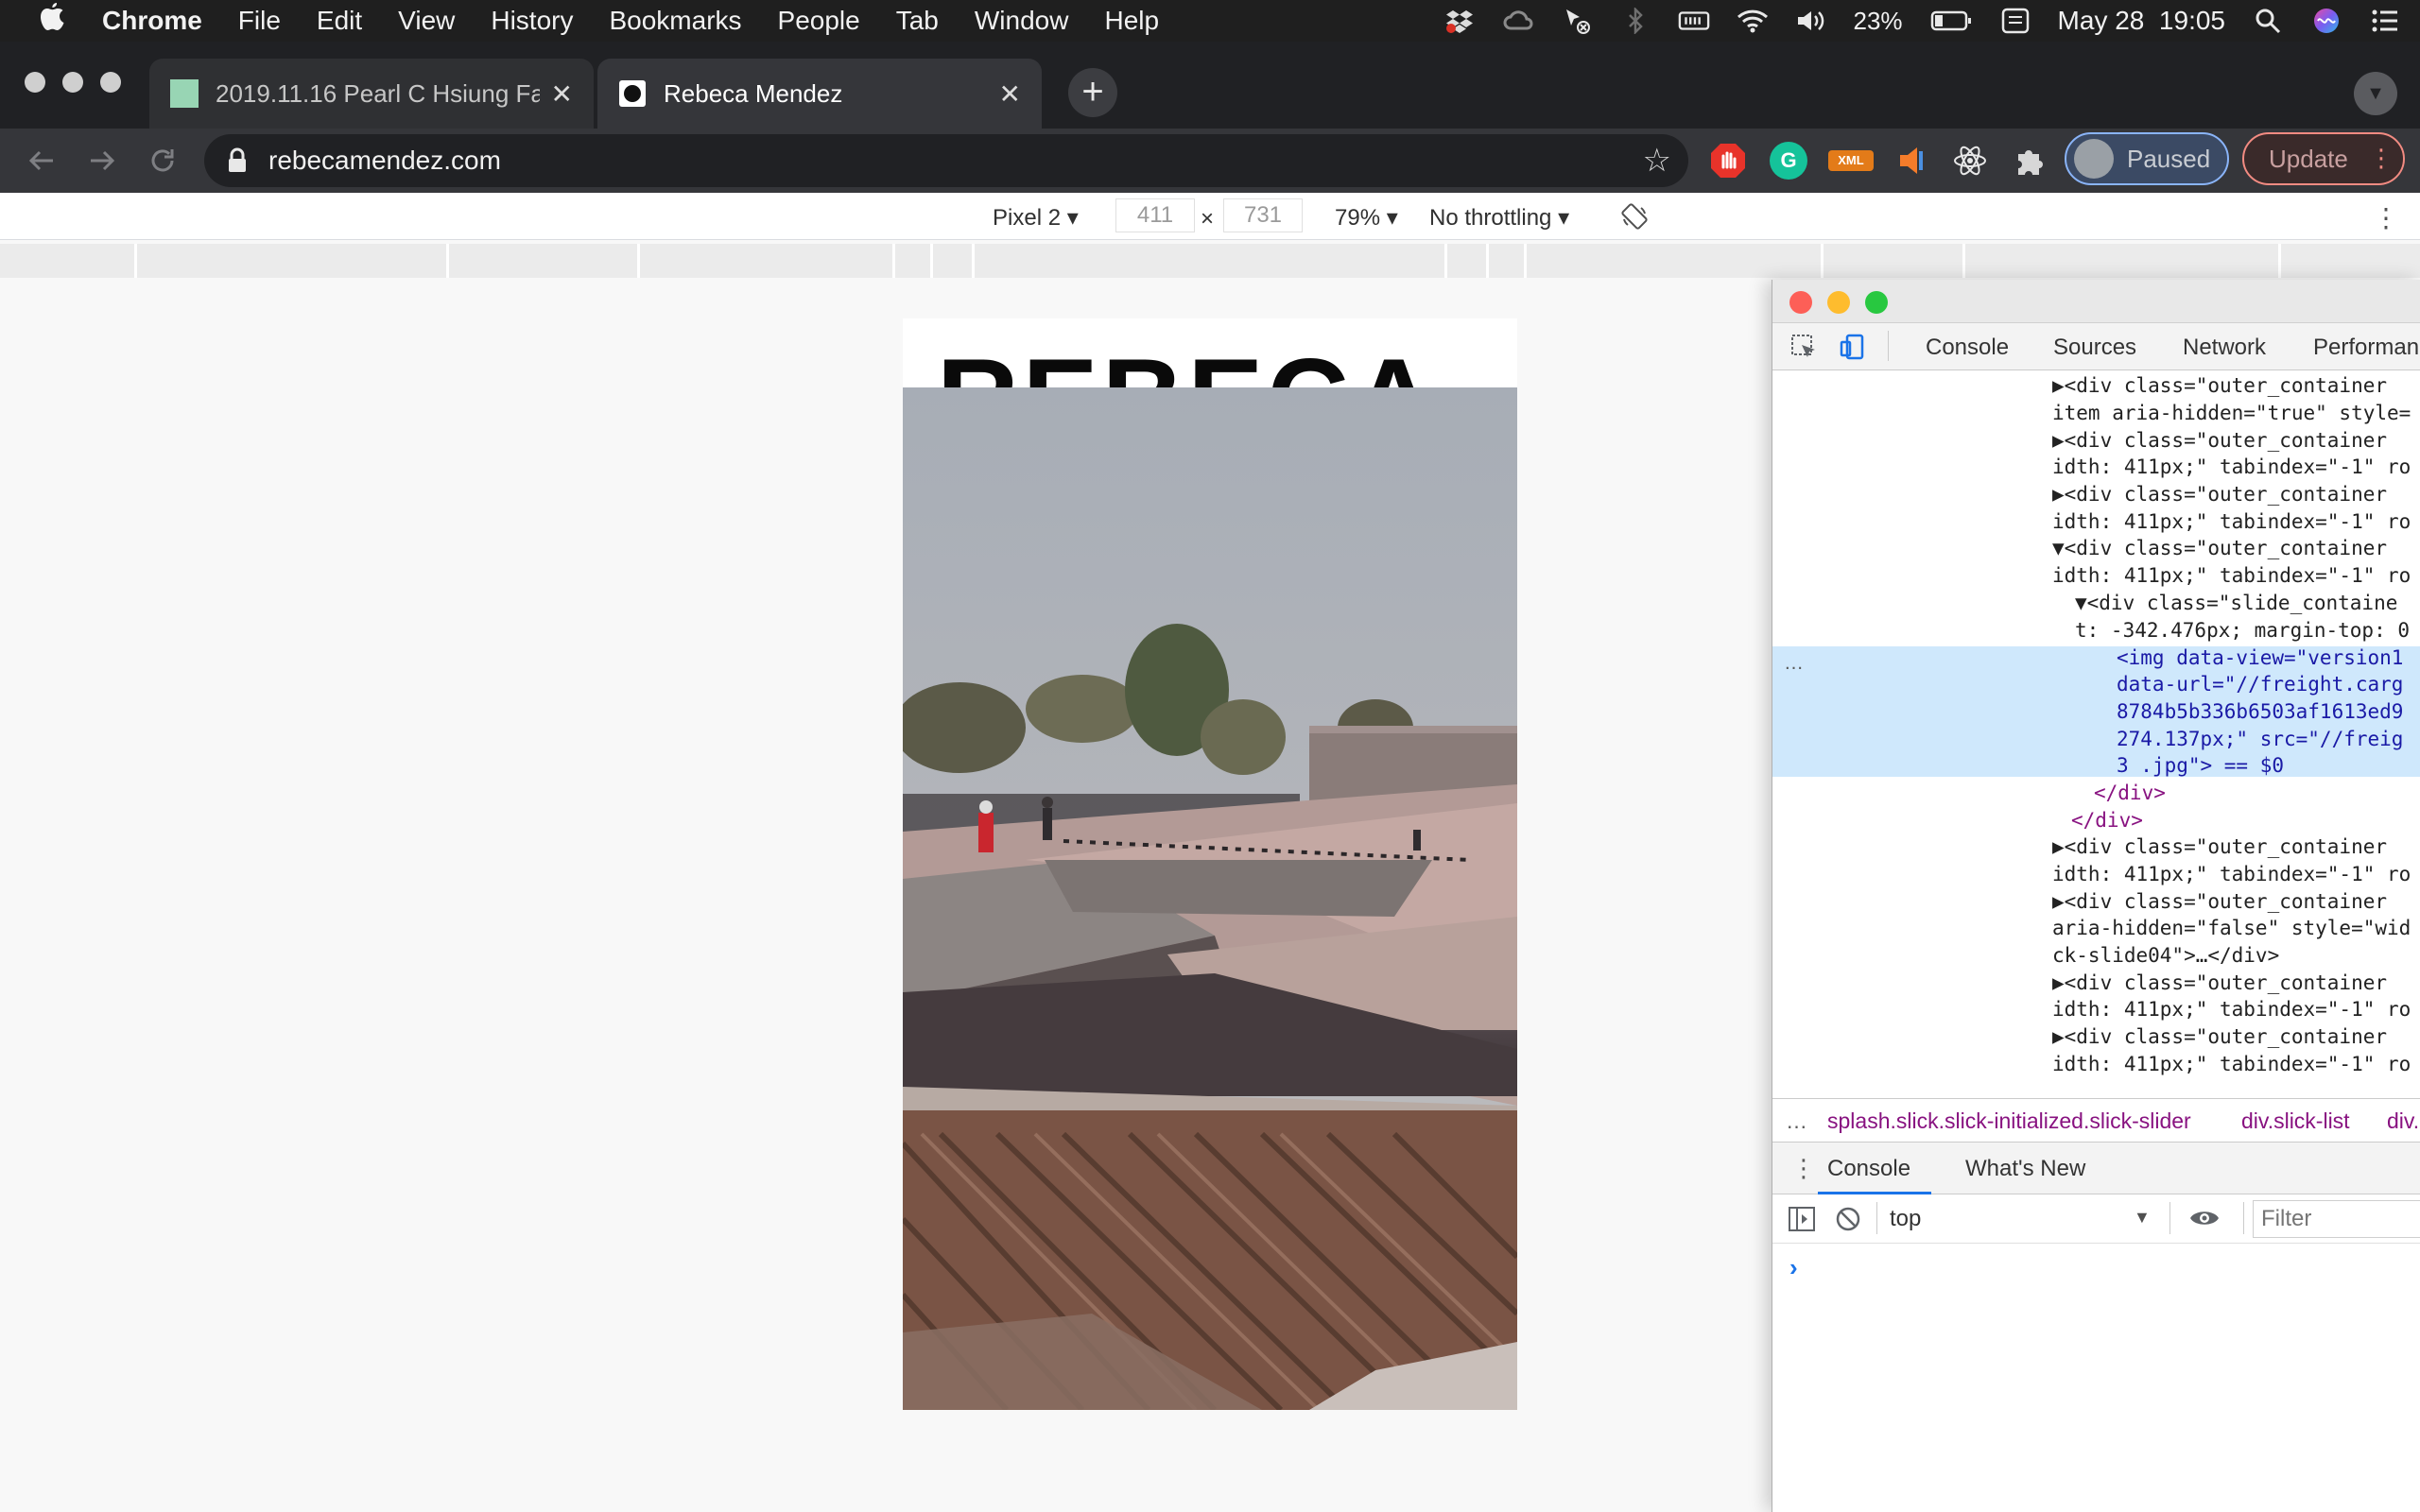  Describe the element at coordinates (2260, 739) in the screenshot. I see `dom-node-line-selected: 274.137px;" src="//freig` at that location.